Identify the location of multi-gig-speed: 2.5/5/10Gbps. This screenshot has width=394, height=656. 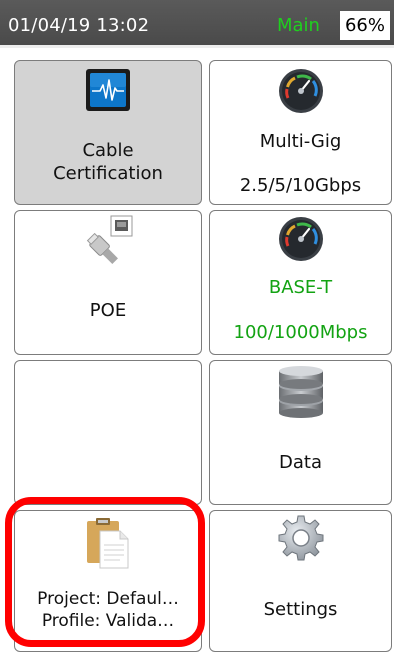
(300, 185).